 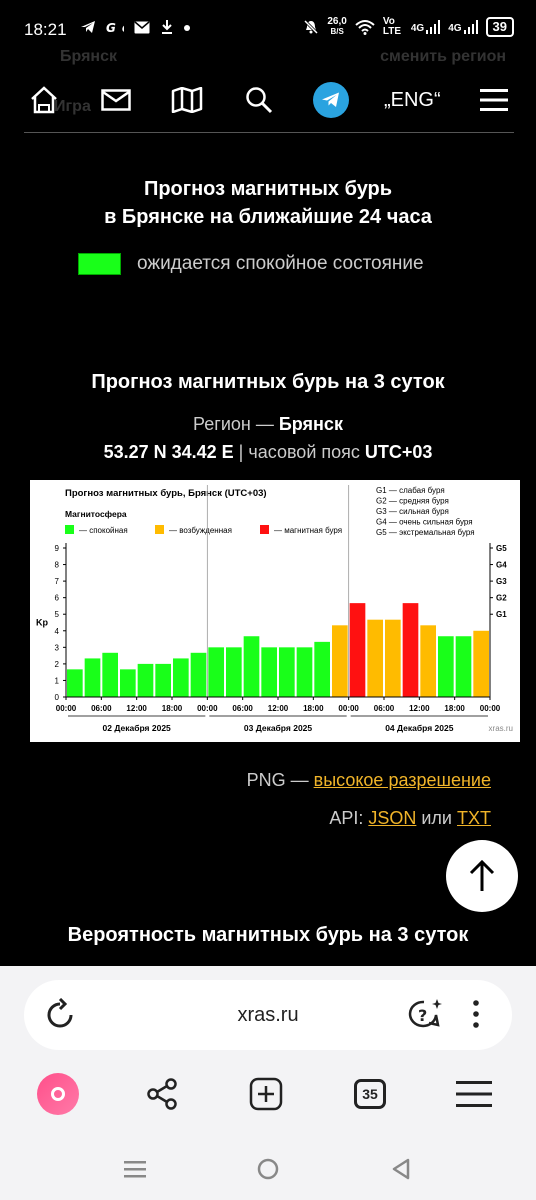 What do you see at coordinates (57, 614) in the screenshot?
I see `y-tick-label: 5` at bounding box center [57, 614].